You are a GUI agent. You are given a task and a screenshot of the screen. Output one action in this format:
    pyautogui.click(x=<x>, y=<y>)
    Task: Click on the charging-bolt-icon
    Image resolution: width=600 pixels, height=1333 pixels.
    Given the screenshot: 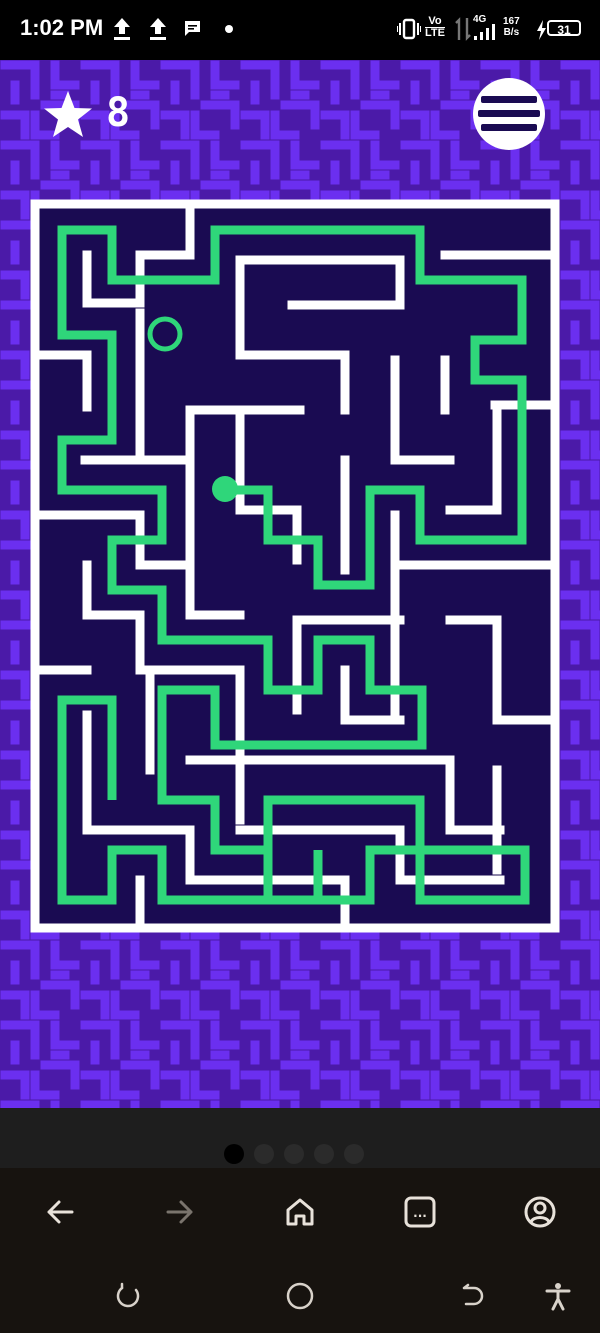 What is the action you would take?
    pyautogui.click(x=541, y=30)
    